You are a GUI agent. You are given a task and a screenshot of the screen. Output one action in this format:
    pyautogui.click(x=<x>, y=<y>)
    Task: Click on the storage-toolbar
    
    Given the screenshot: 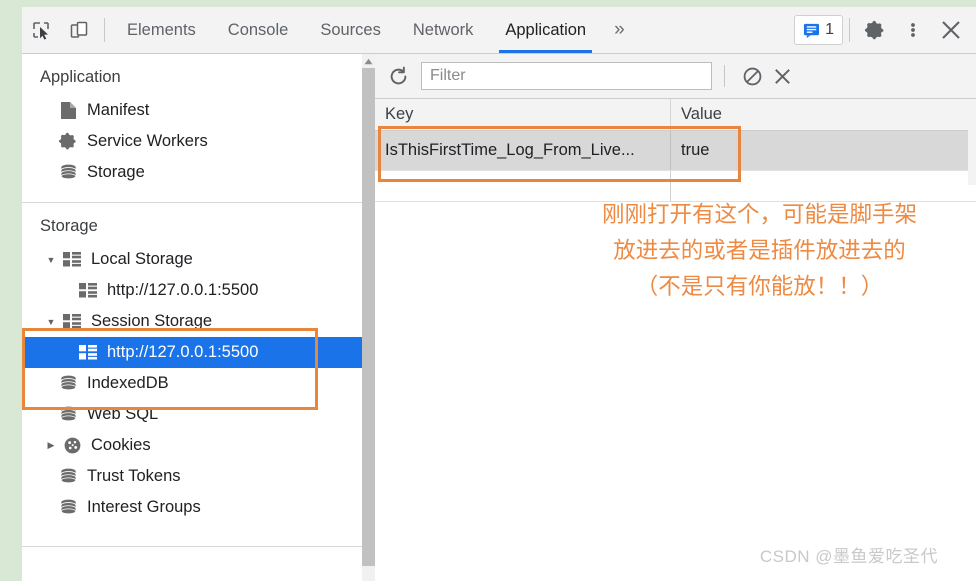 What is the action you would take?
    pyautogui.click(x=675, y=76)
    